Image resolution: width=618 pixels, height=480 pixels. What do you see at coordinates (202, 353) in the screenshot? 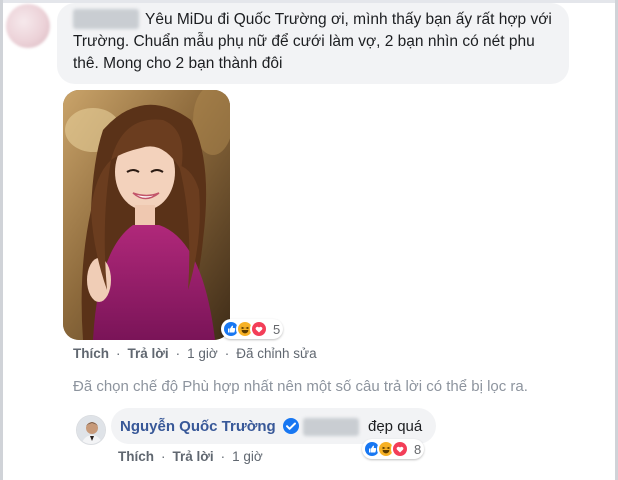
I see `comment-time: 1 giờ` at bounding box center [202, 353].